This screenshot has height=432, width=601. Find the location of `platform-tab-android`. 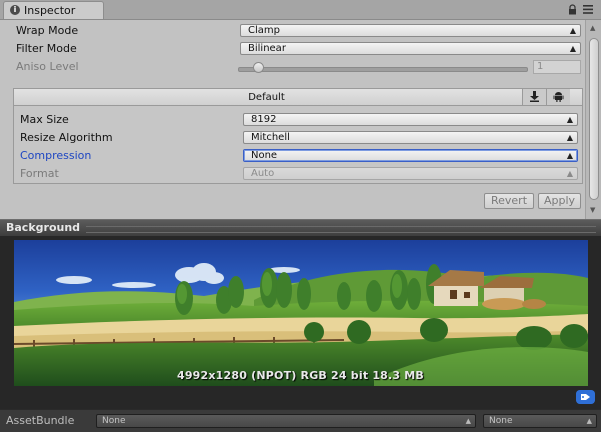

platform-tab-android is located at coordinates (558, 97).